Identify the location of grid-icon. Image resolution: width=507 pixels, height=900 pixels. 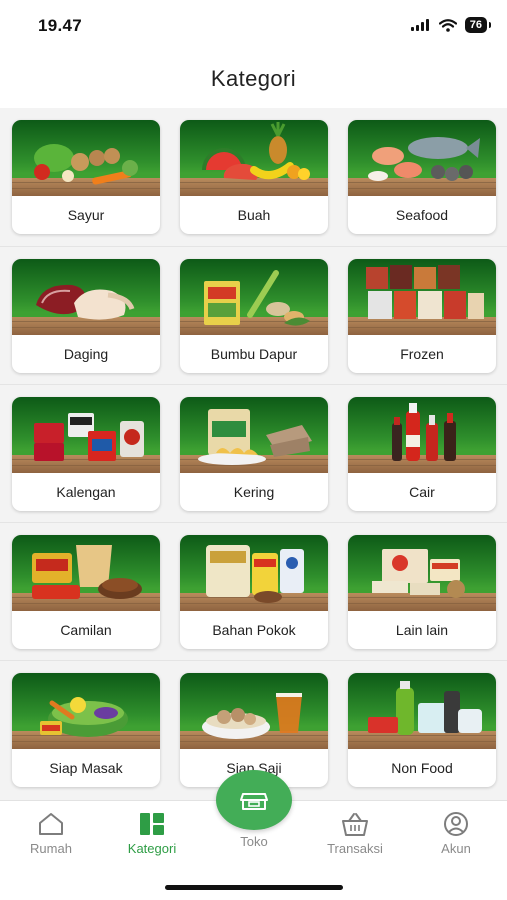
(152, 824).